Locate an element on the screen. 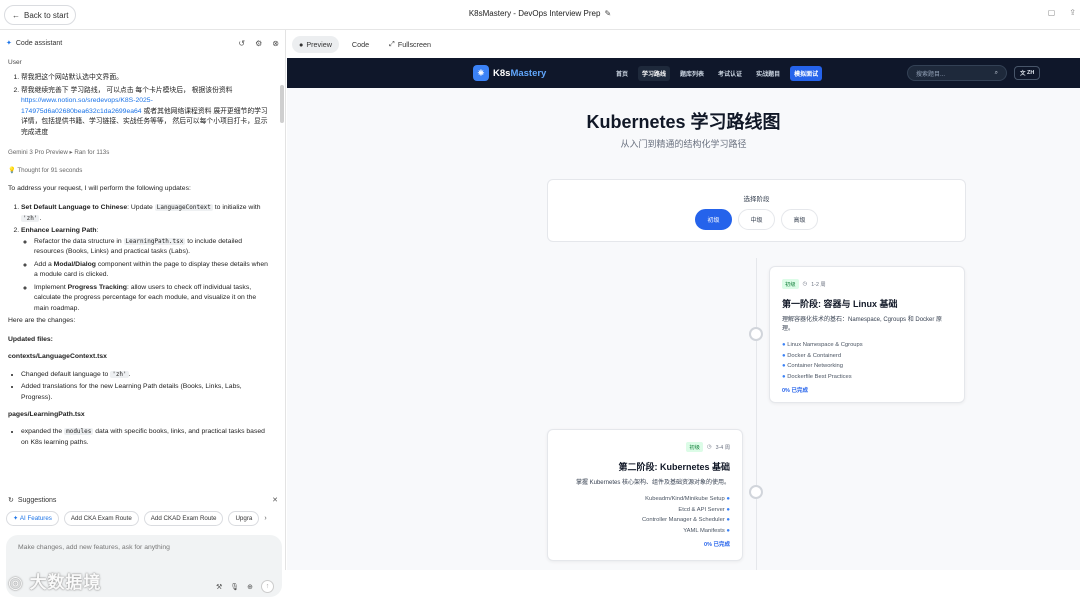 This screenshot has height=597, width=1080. settings-gear-icon: ⚙ is located at coordinates (258, 43).